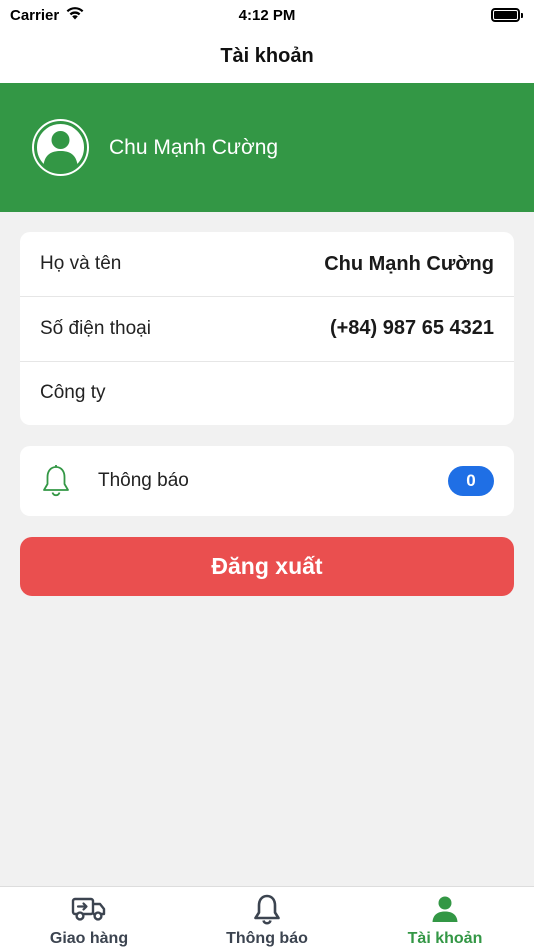 This screenshot has height=950, width=534. I want to click on user-avatar-icon, so click(60, 147).